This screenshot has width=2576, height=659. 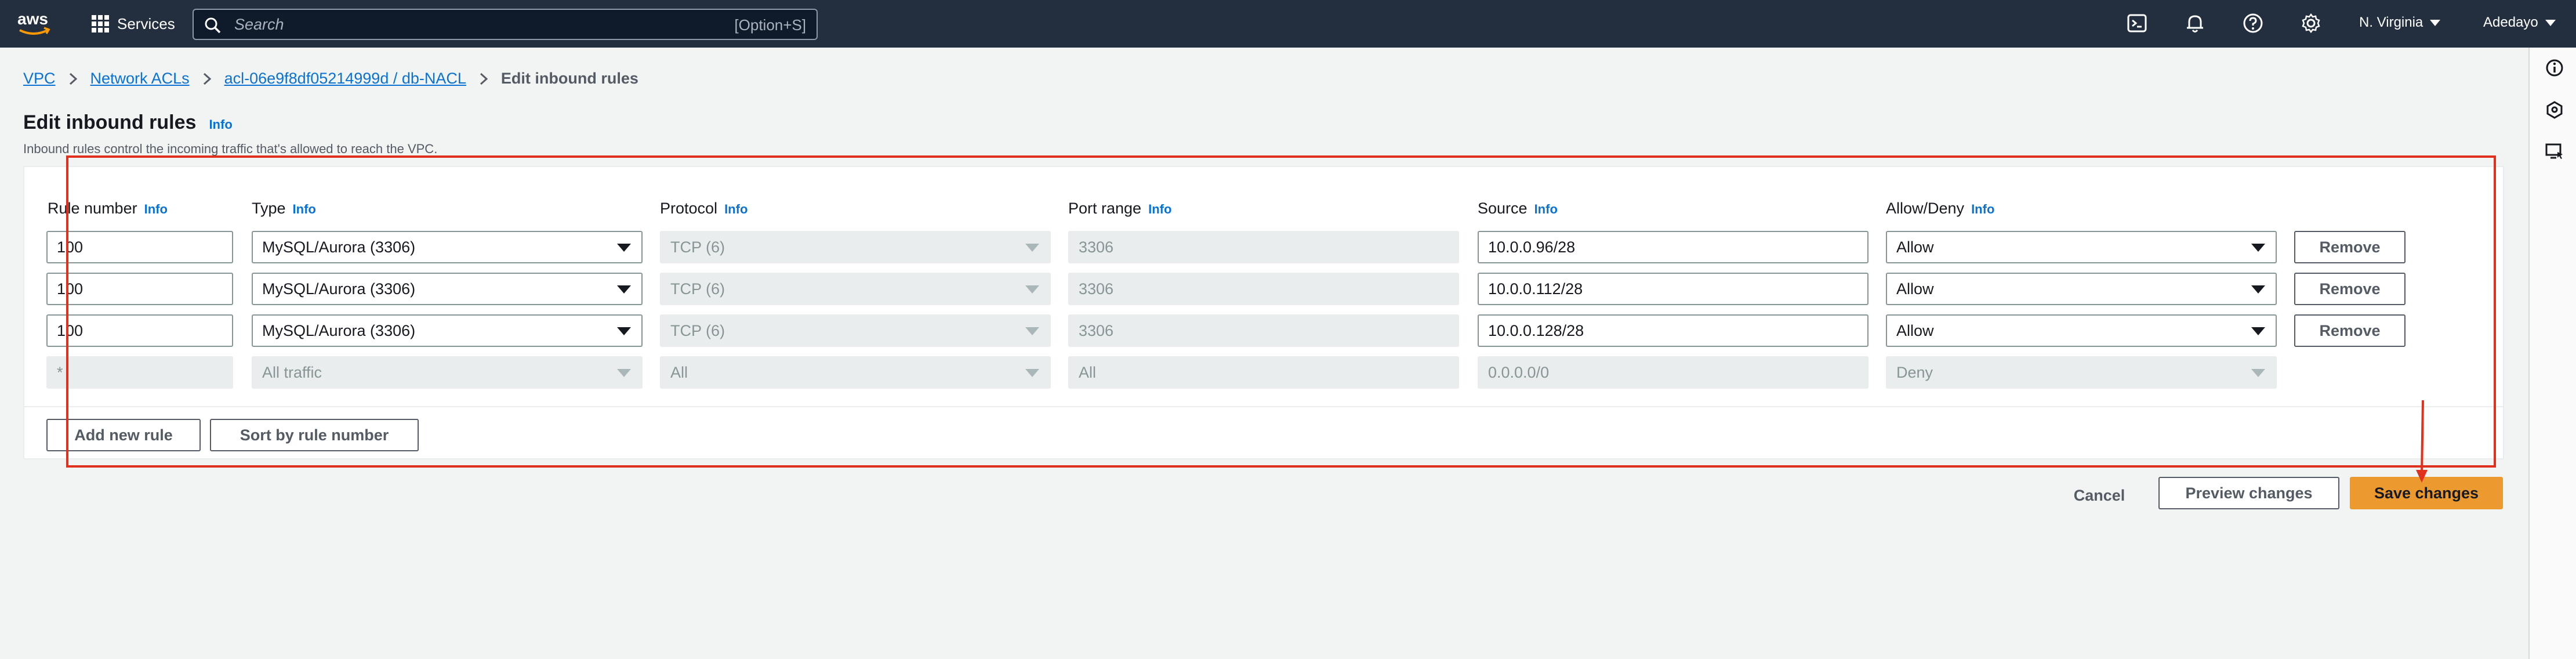 What do you see at coordinates (447, 372) in the screenshot?
I see `default-type-select: All traffic` at bounding box center [447, 372].